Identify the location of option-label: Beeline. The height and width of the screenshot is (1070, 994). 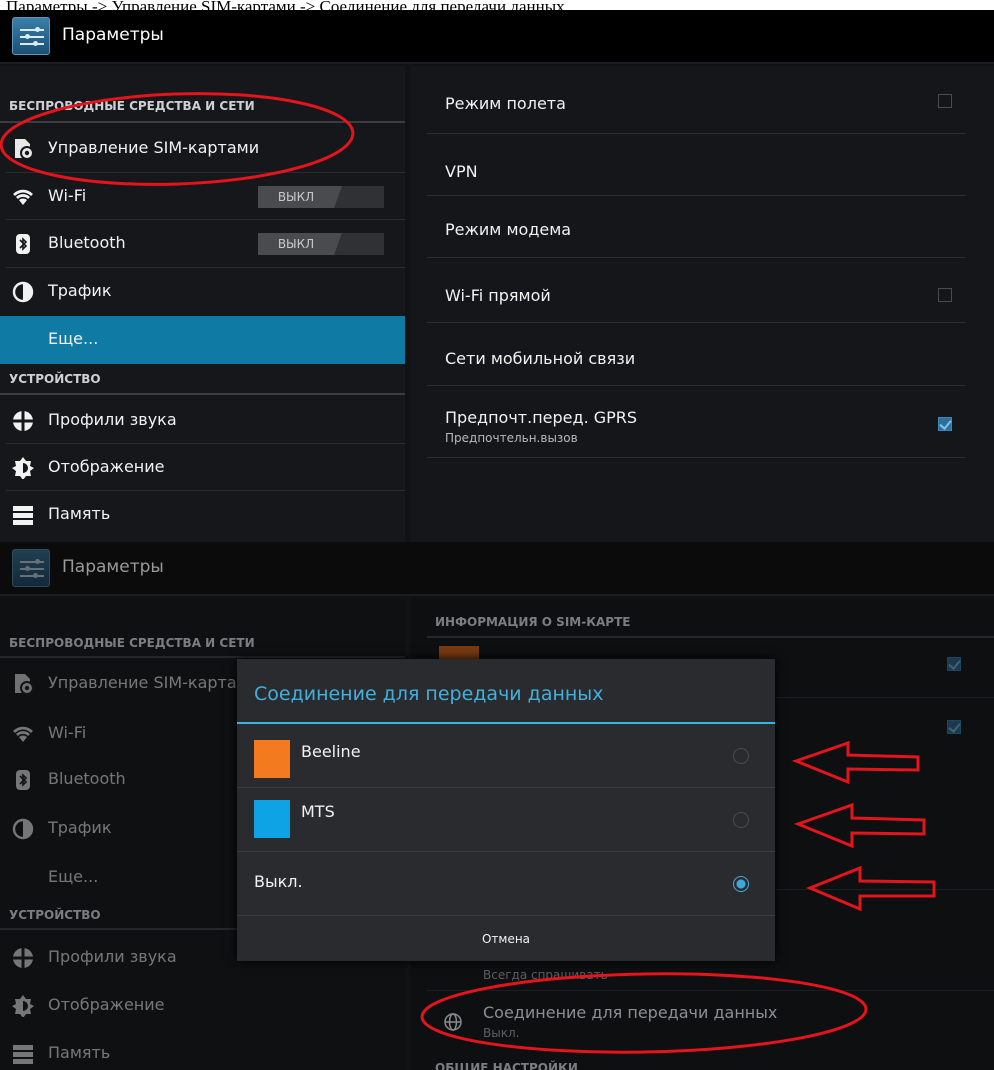
(331, 751).